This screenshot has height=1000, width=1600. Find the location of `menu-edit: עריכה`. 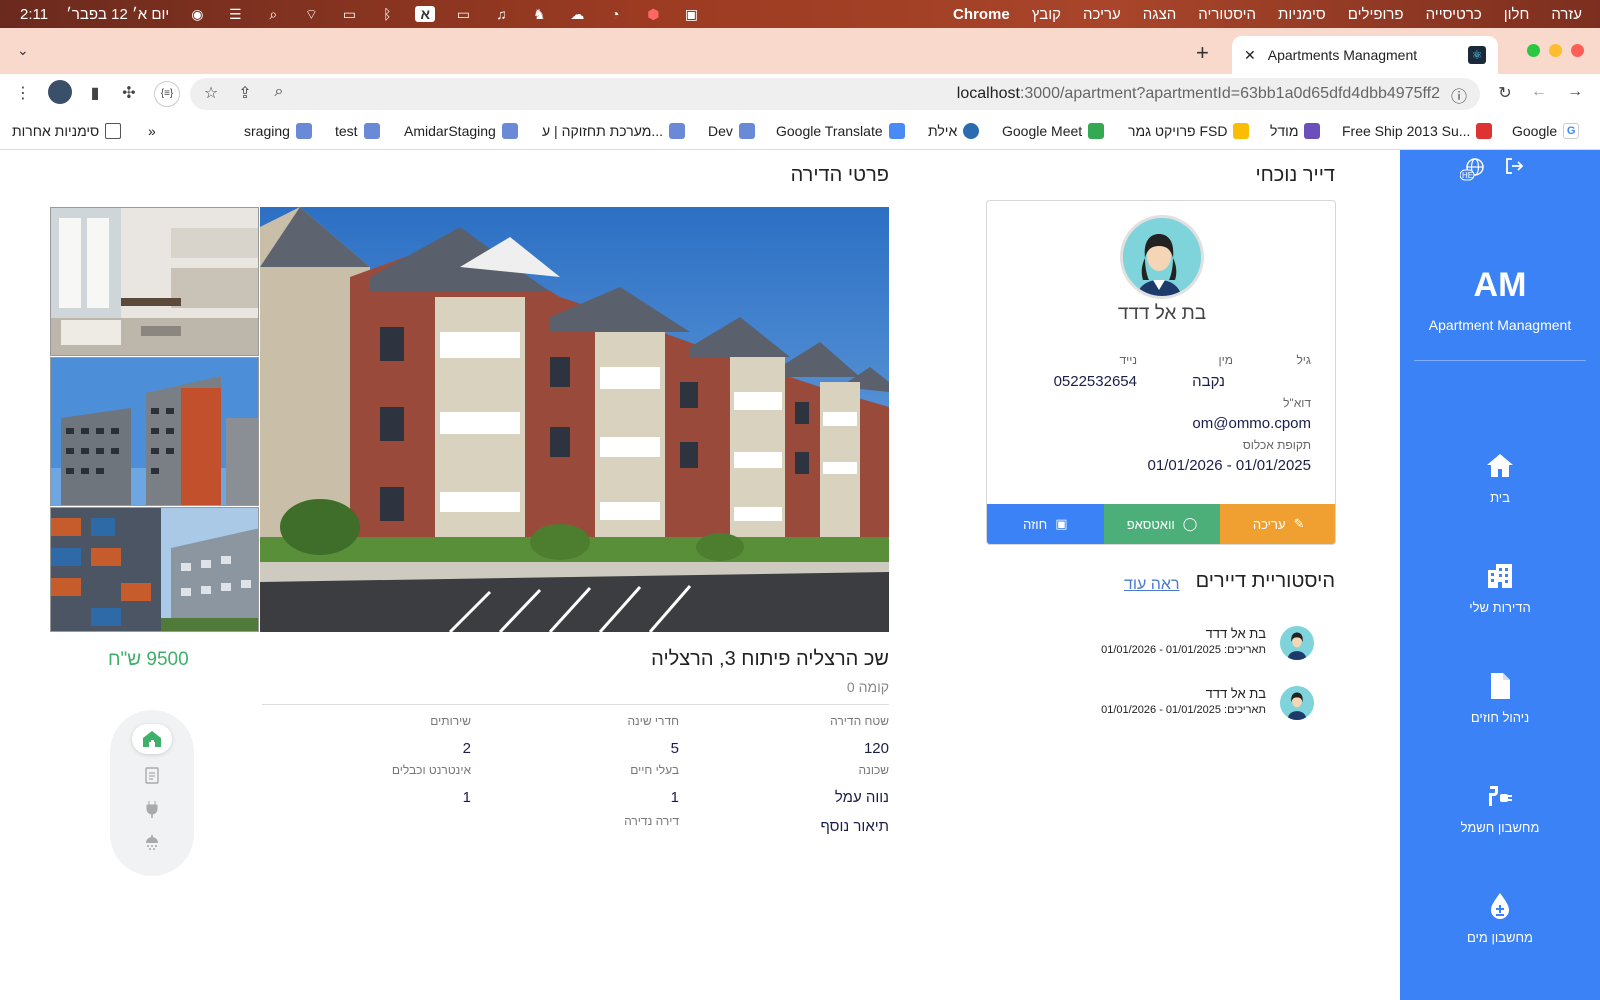

menu-edit: עריכה is located at coordinates (1102, 14).